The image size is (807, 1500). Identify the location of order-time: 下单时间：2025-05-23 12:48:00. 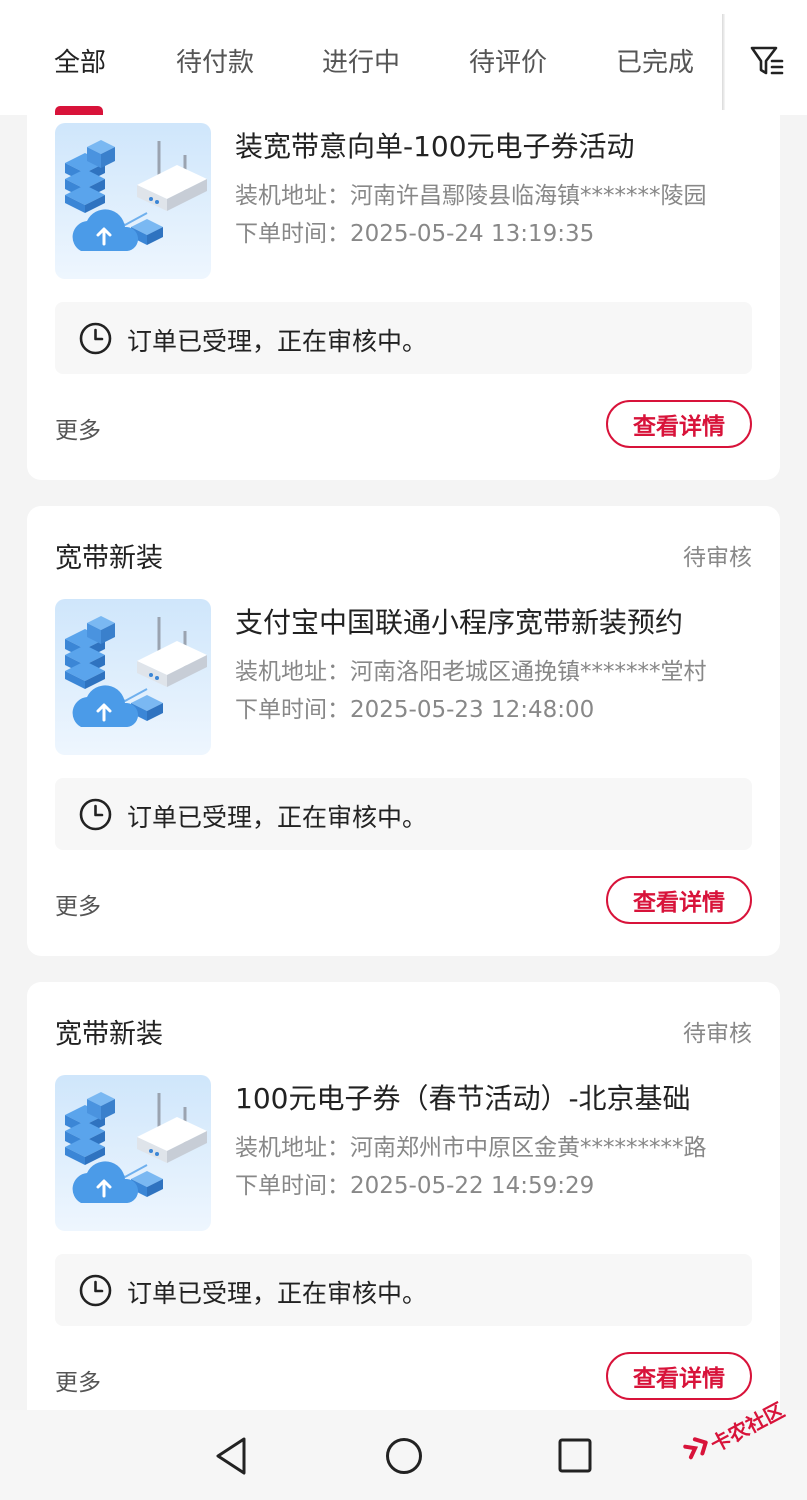
(415, 710).